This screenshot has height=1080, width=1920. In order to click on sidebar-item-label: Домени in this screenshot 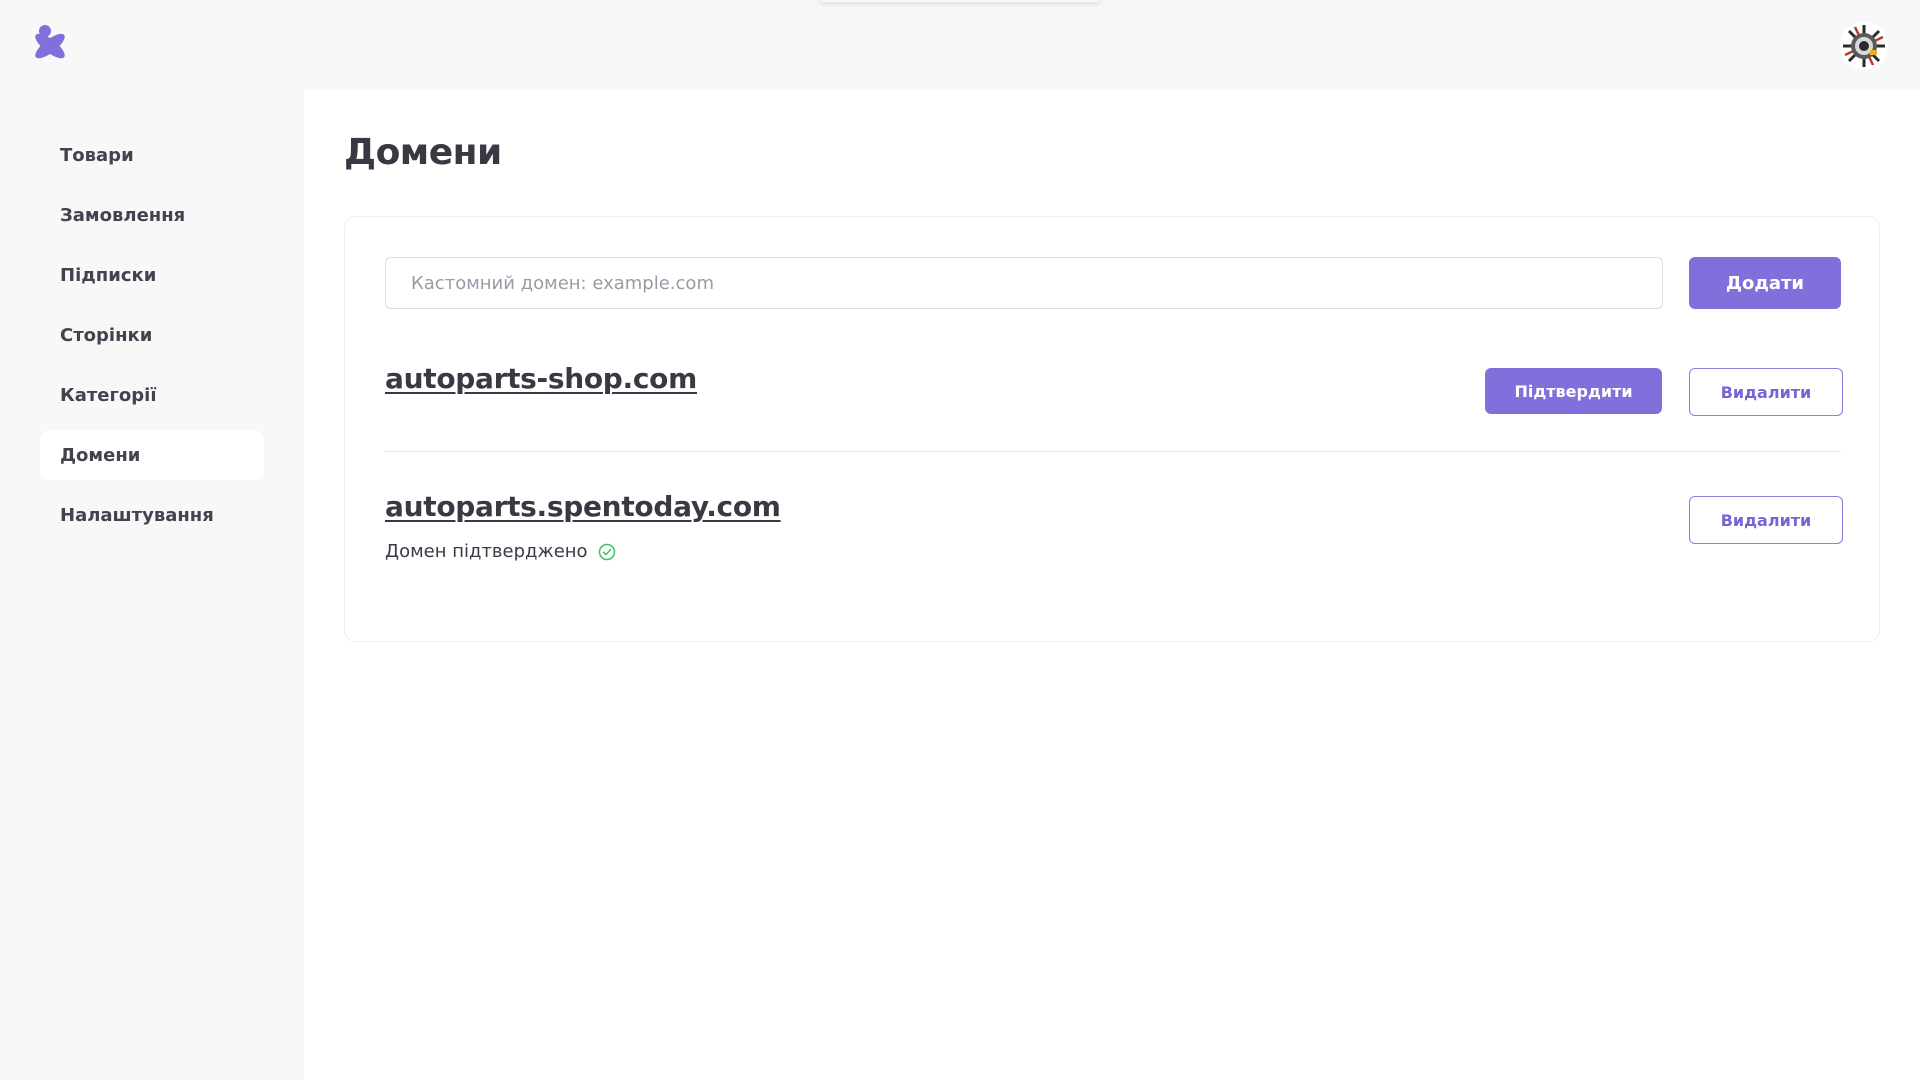, I will do `click(100, 455)`.